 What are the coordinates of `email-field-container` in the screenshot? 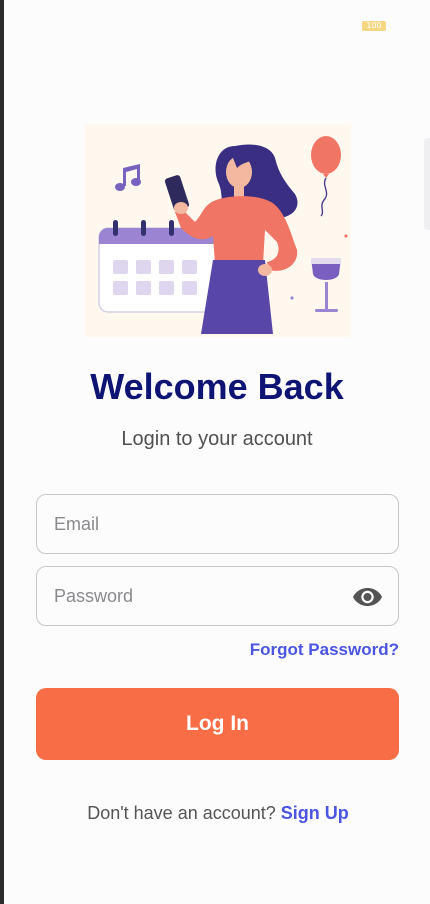 It's located at (217, 524).